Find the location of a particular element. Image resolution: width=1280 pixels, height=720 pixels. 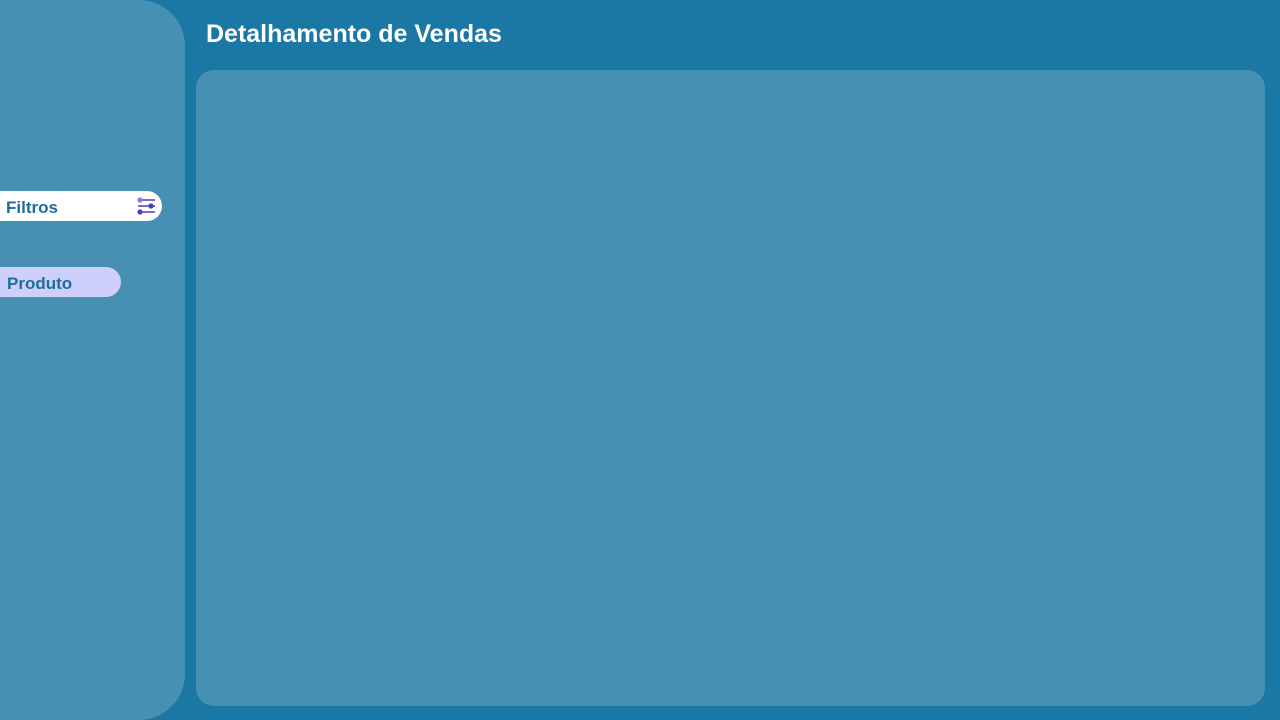

sliders-icon is located at coordinates (146, 206).